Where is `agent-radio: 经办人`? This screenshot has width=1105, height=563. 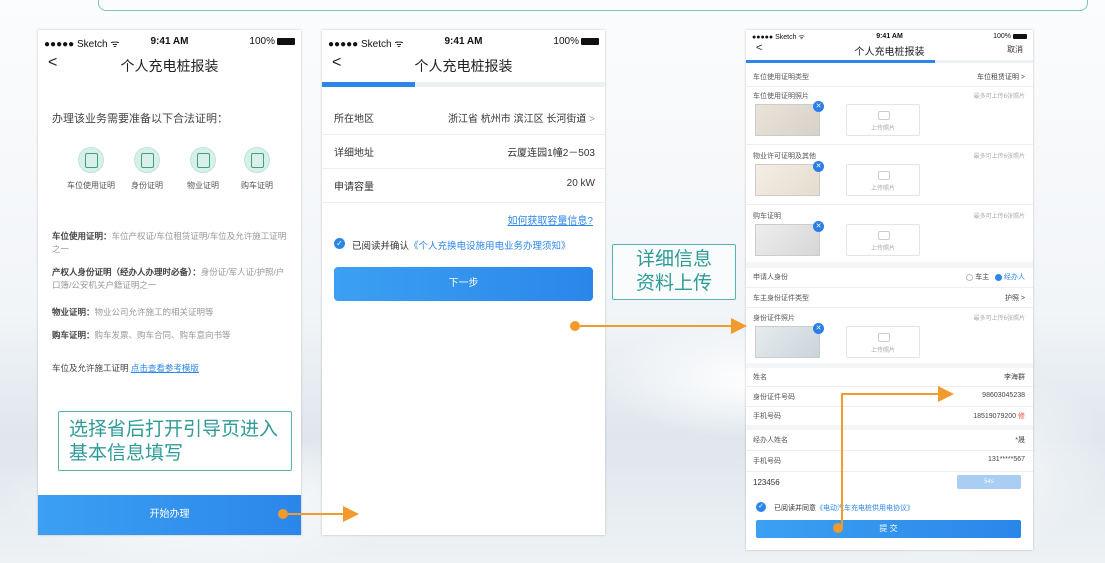 agent-radio: 经办人 is located at coordinates (1010, 277).